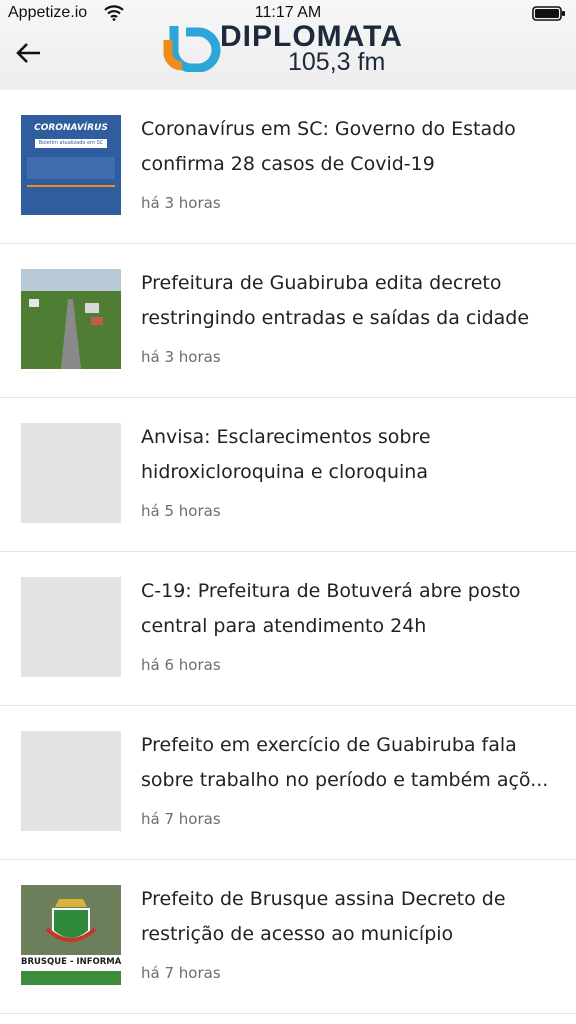  I want to click on back-button, so click(29, 53).